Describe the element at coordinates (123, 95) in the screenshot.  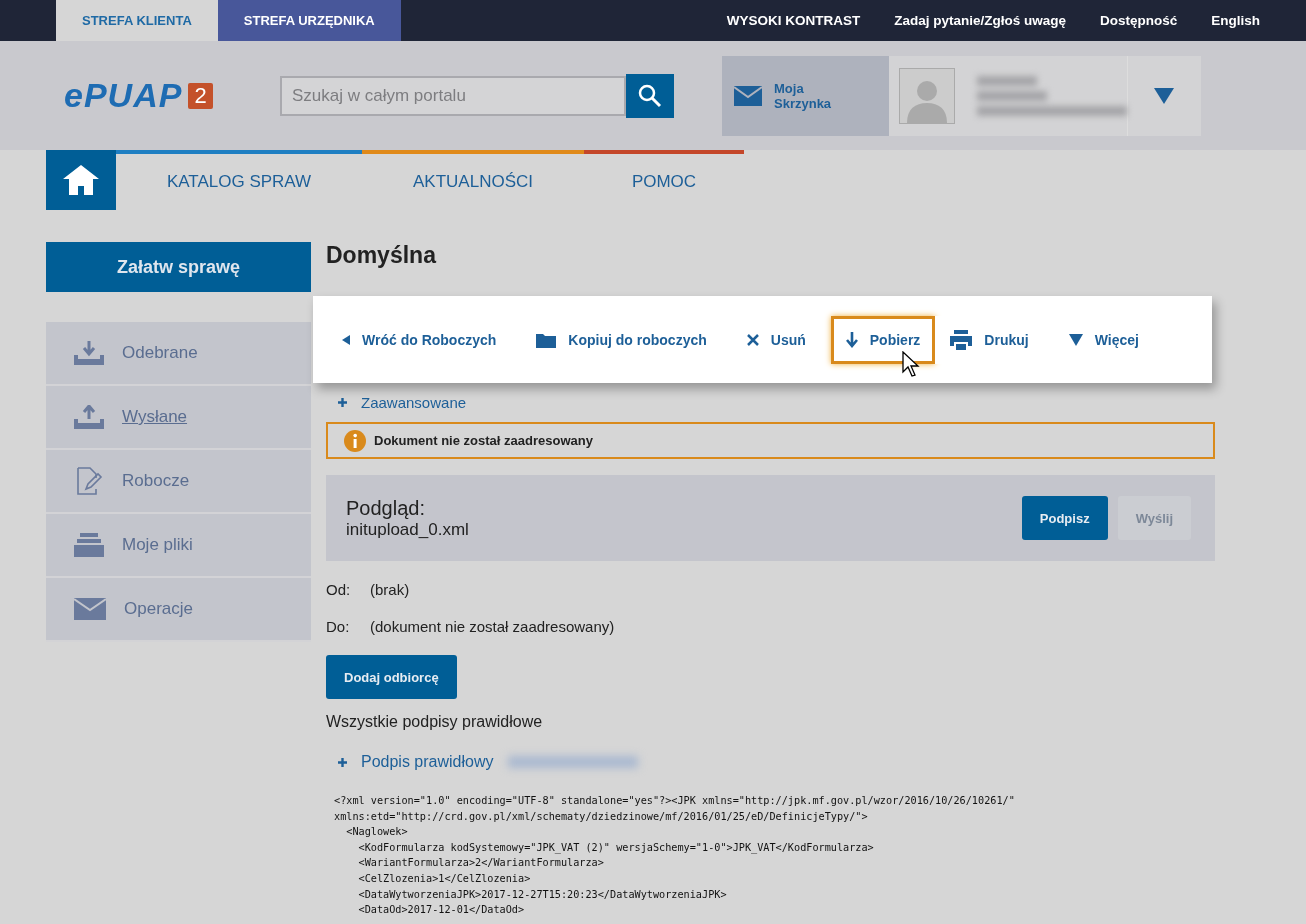
I see `logo-text: ePUAP` at that location.